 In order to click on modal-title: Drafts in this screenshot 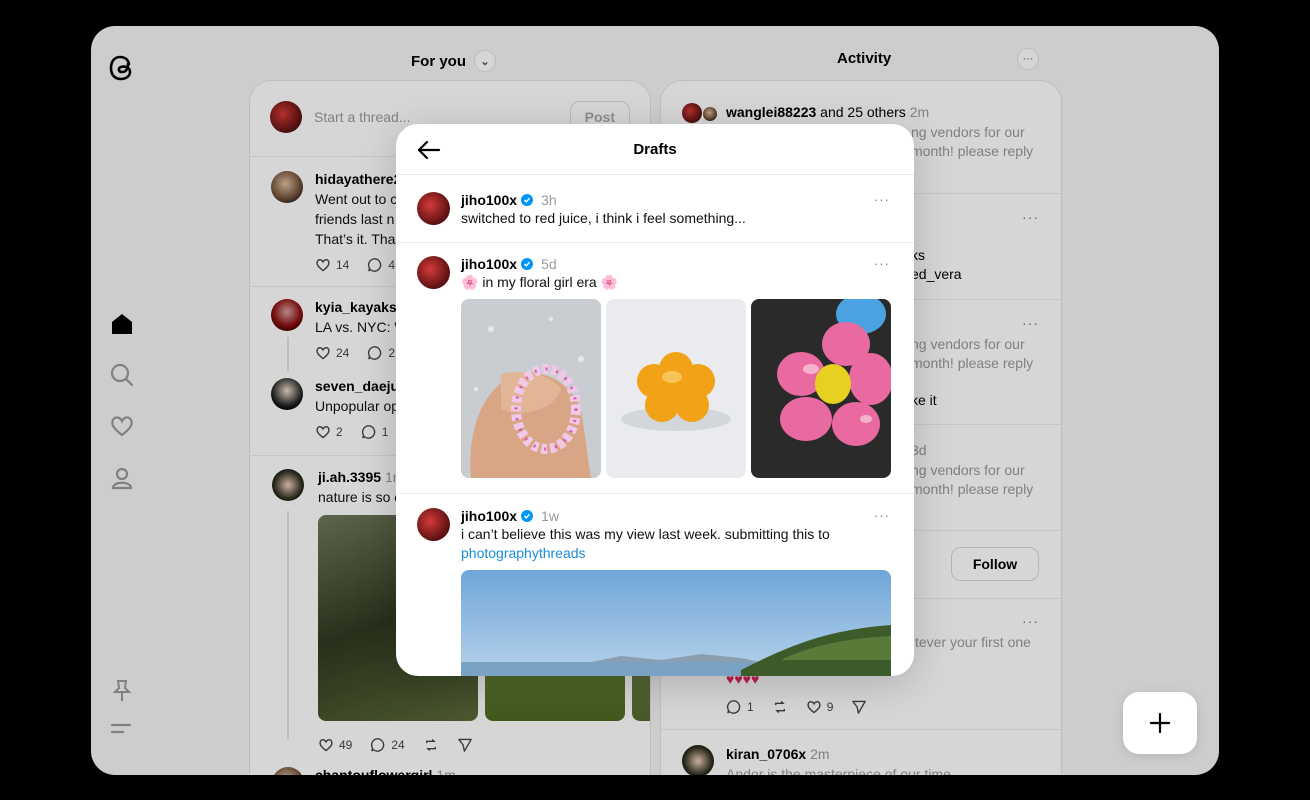, I will do `click(655, 149)`.